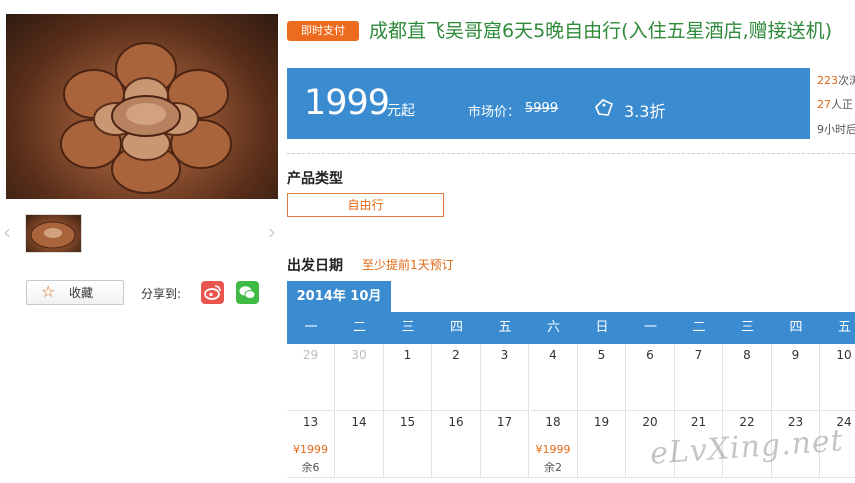  Describe the element at coordinates (604, 108) in the screenshot. I see `discount-tag-icon` at that location.